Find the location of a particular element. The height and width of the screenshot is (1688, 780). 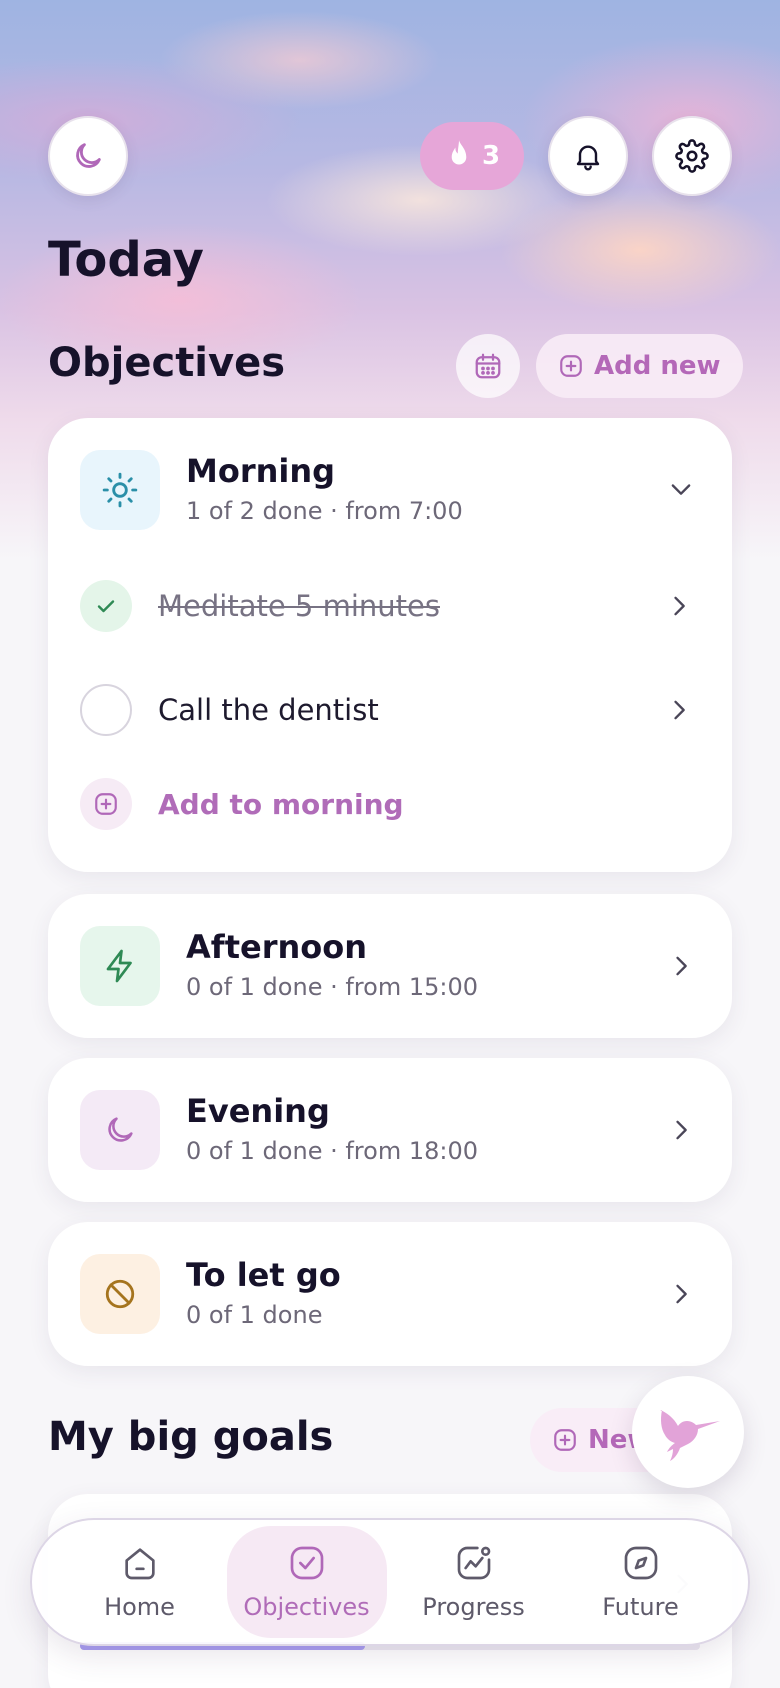

calendar-button is located at coordinates (488, 366).